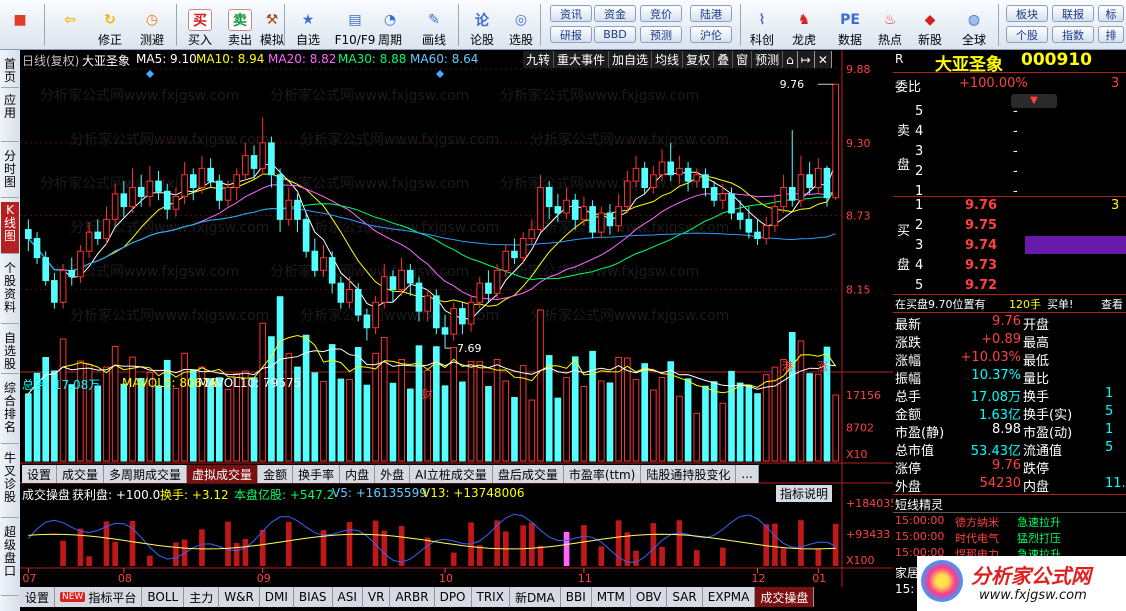 This screenshot has height=611, width=1126. What do you see at coordinates (661, 13) in the screenshot?
I see `info-button-2: 竞价` at bounding box center [661, 13].